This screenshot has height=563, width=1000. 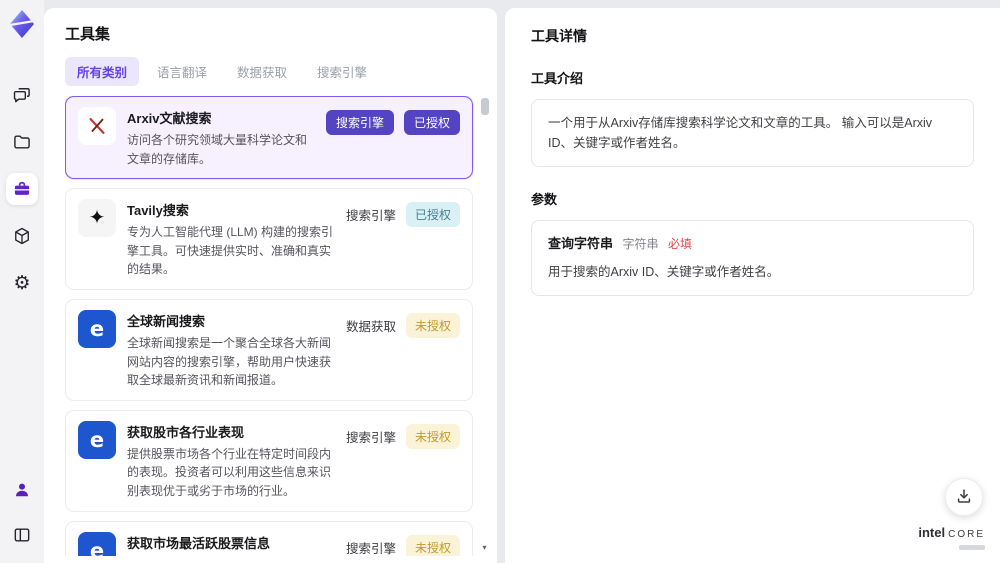 What do you see at coordinates (186, 432) in the screenshot?
I see `tool-name: 获取股市各行业表现` at bounding box center [186, 432].